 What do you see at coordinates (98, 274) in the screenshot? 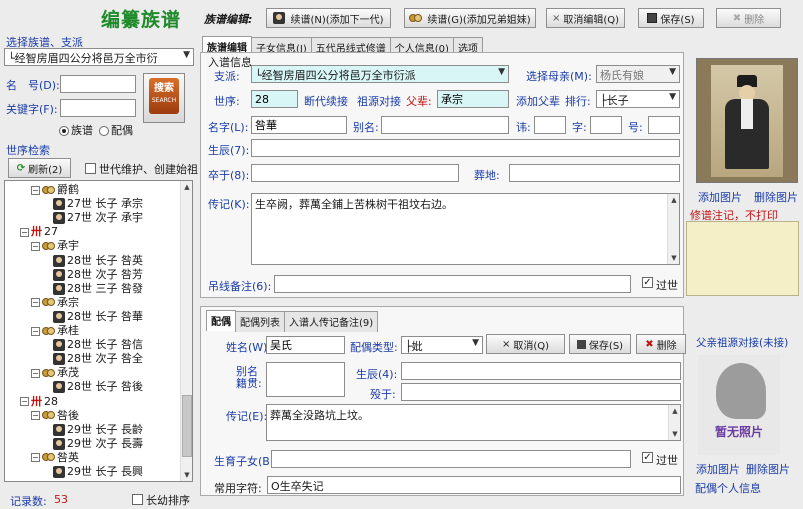
I see `tree-leaf: 28世 次子 咎芳` at bounding box center [98, 274].